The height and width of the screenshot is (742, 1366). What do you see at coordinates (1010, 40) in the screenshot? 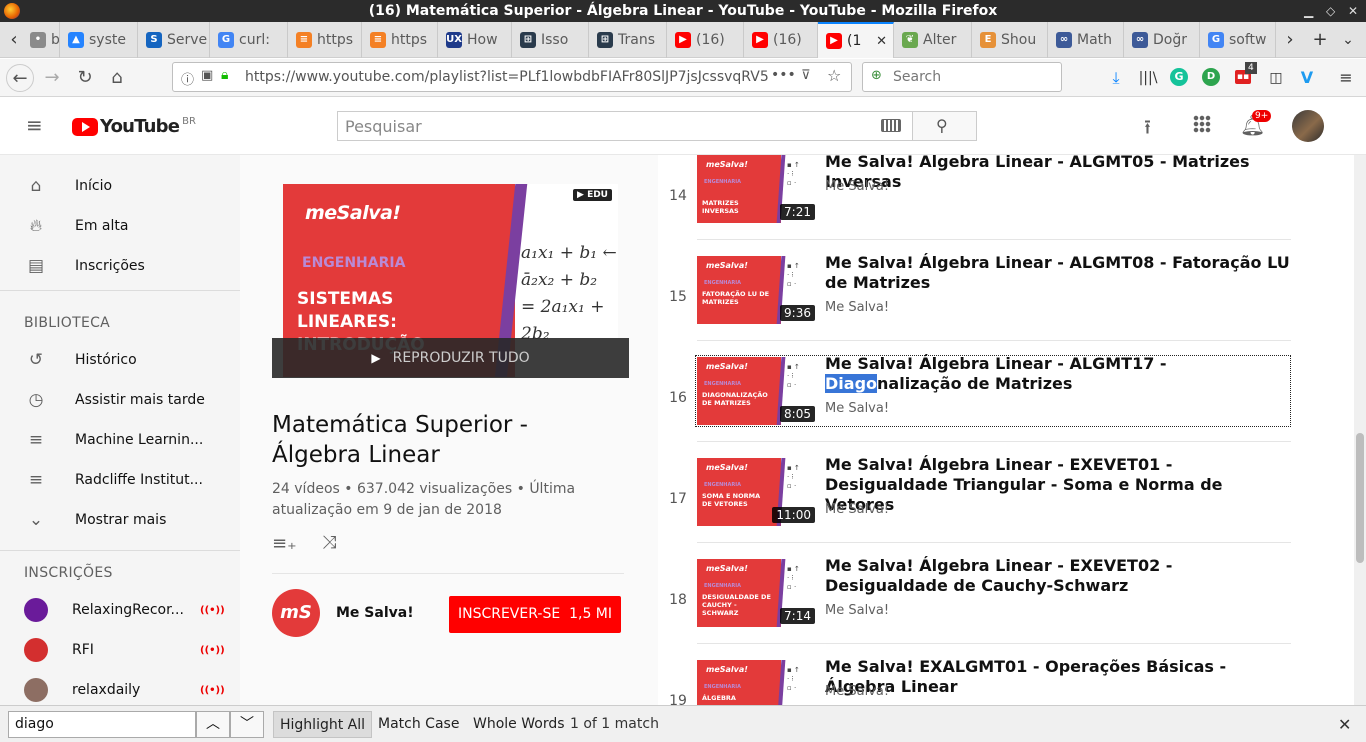
I see `tab: E Shou` at bounding box center [1010, 40].